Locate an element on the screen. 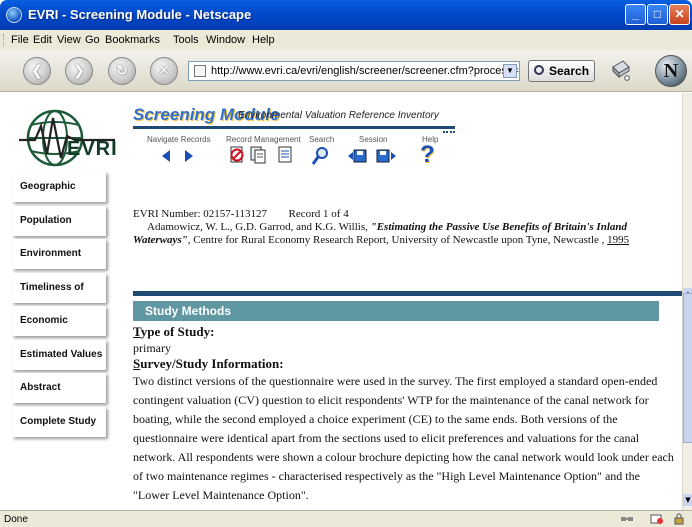 Image resolution: width=692 pixels, height=527 pixels. search-tool-label: Search is located at coordinates (322, 139).